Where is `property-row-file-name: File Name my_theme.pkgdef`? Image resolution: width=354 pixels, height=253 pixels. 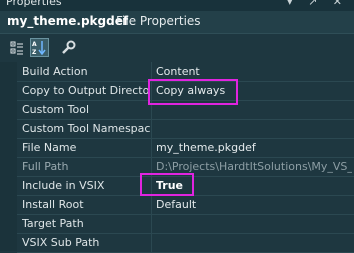
property-row-file-name: File Name my_theme.pkgdef is located at coordinates (185, 148).